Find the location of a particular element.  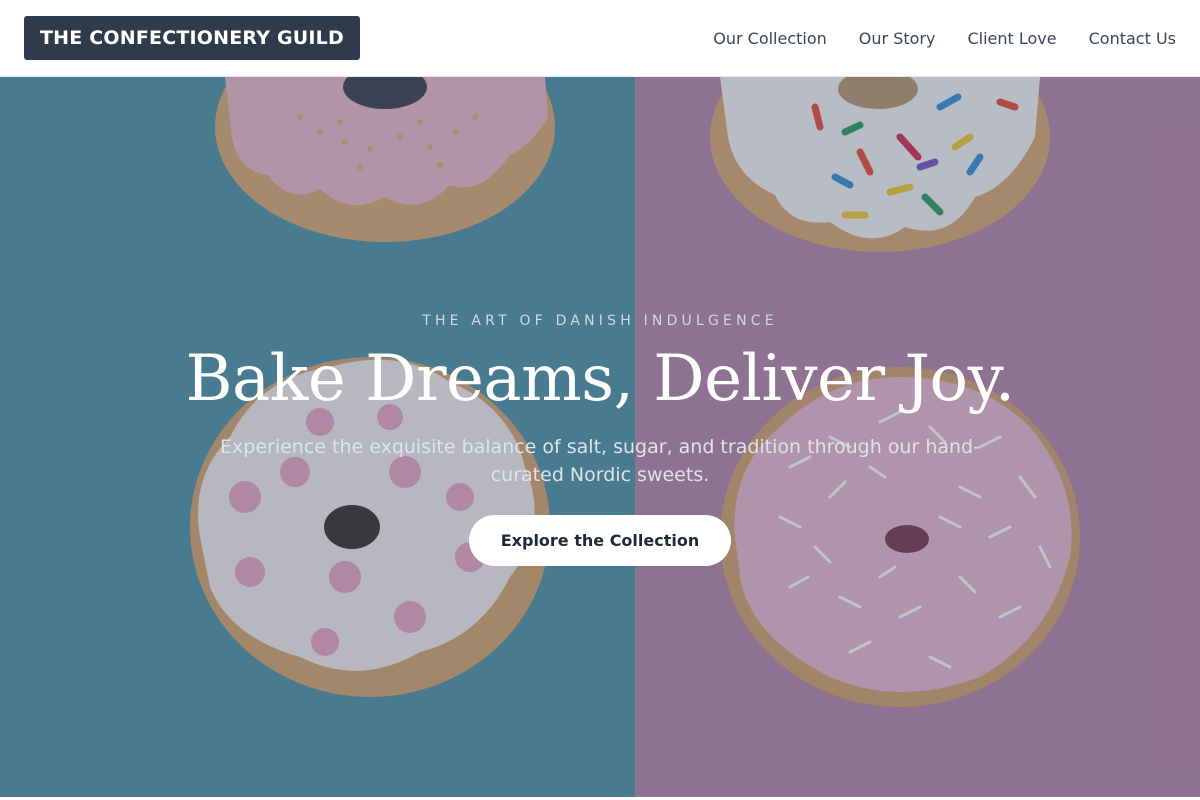

hero-headline: Bake Dreams, Deliver Joy. is located at coordinates (600, 379).